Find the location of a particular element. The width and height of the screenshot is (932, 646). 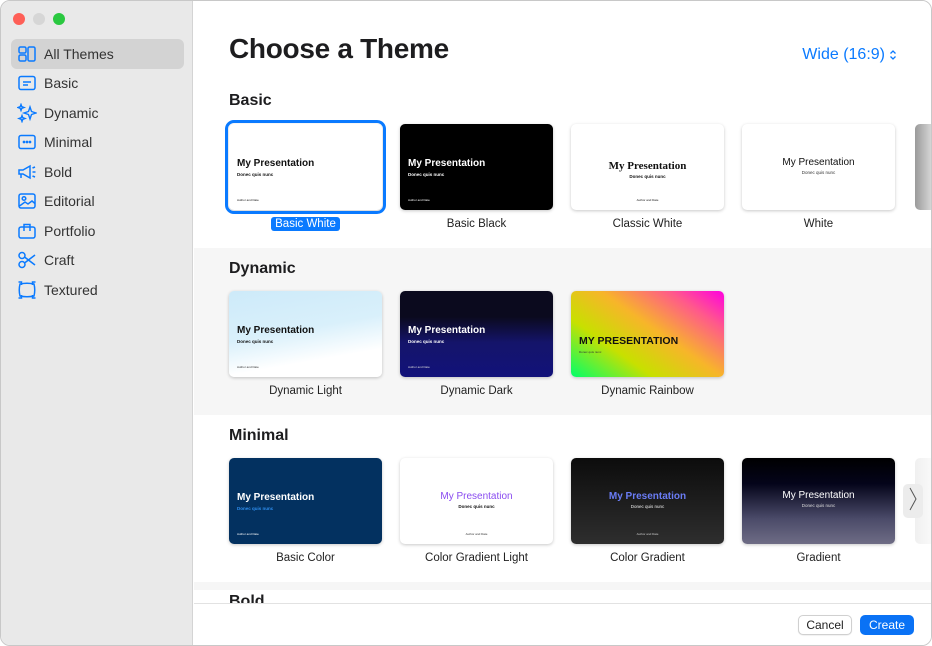

theme-label: Dynamic Rainbow is located at coordinates (647, 391).